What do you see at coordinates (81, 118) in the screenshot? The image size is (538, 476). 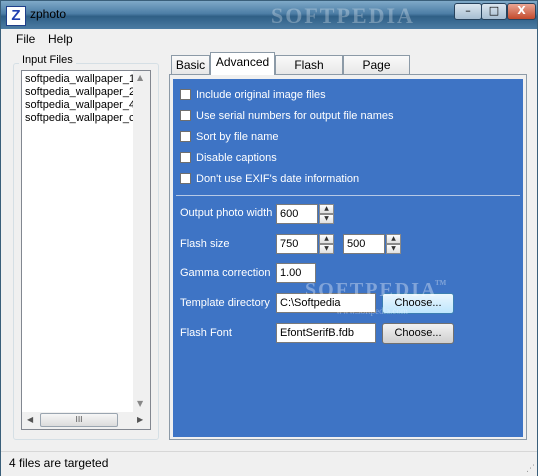 I see `list-item: softpedia_wallpaper_cl` at bounding box center [81, 118].